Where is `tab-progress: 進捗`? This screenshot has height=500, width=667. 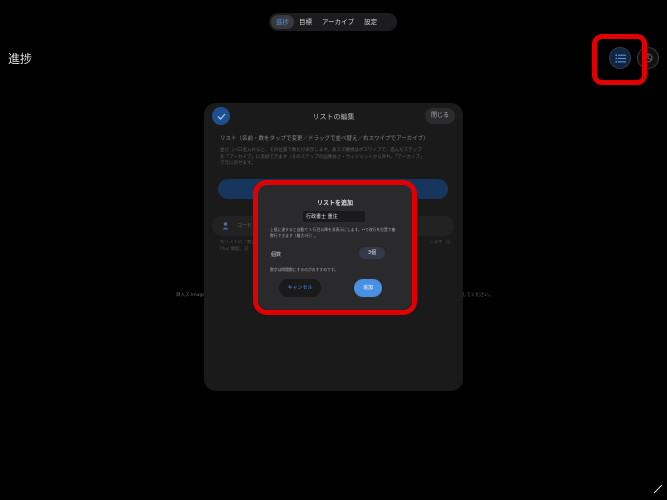 tab-progress: 進捗 is located at coordinates (282, 22).